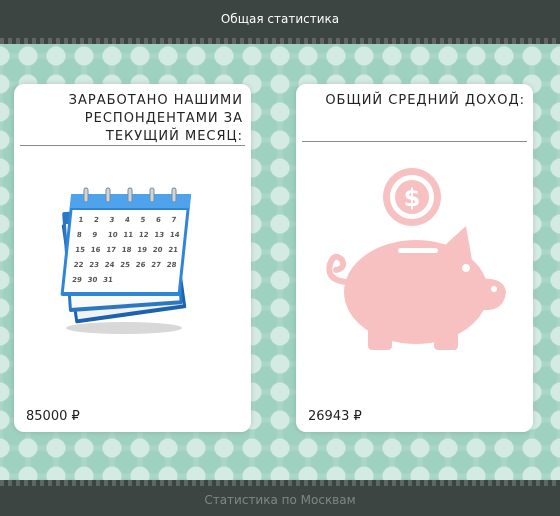 The image size is (560, 516). Describe the element at coordinates (80, 249) in the screenshot. I see `calendar-day: 15` at that location.